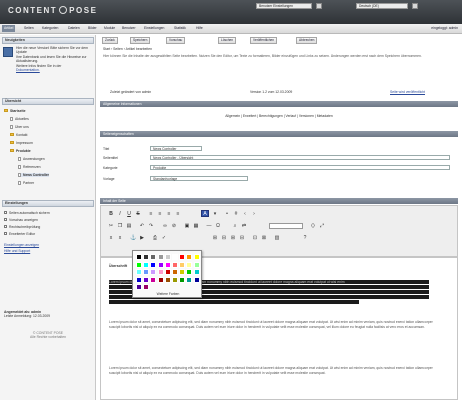  What do you see at coordinates (196, 225) in the screenshot?
I see `table-icon: ▦` at bounding box center [196, 225].